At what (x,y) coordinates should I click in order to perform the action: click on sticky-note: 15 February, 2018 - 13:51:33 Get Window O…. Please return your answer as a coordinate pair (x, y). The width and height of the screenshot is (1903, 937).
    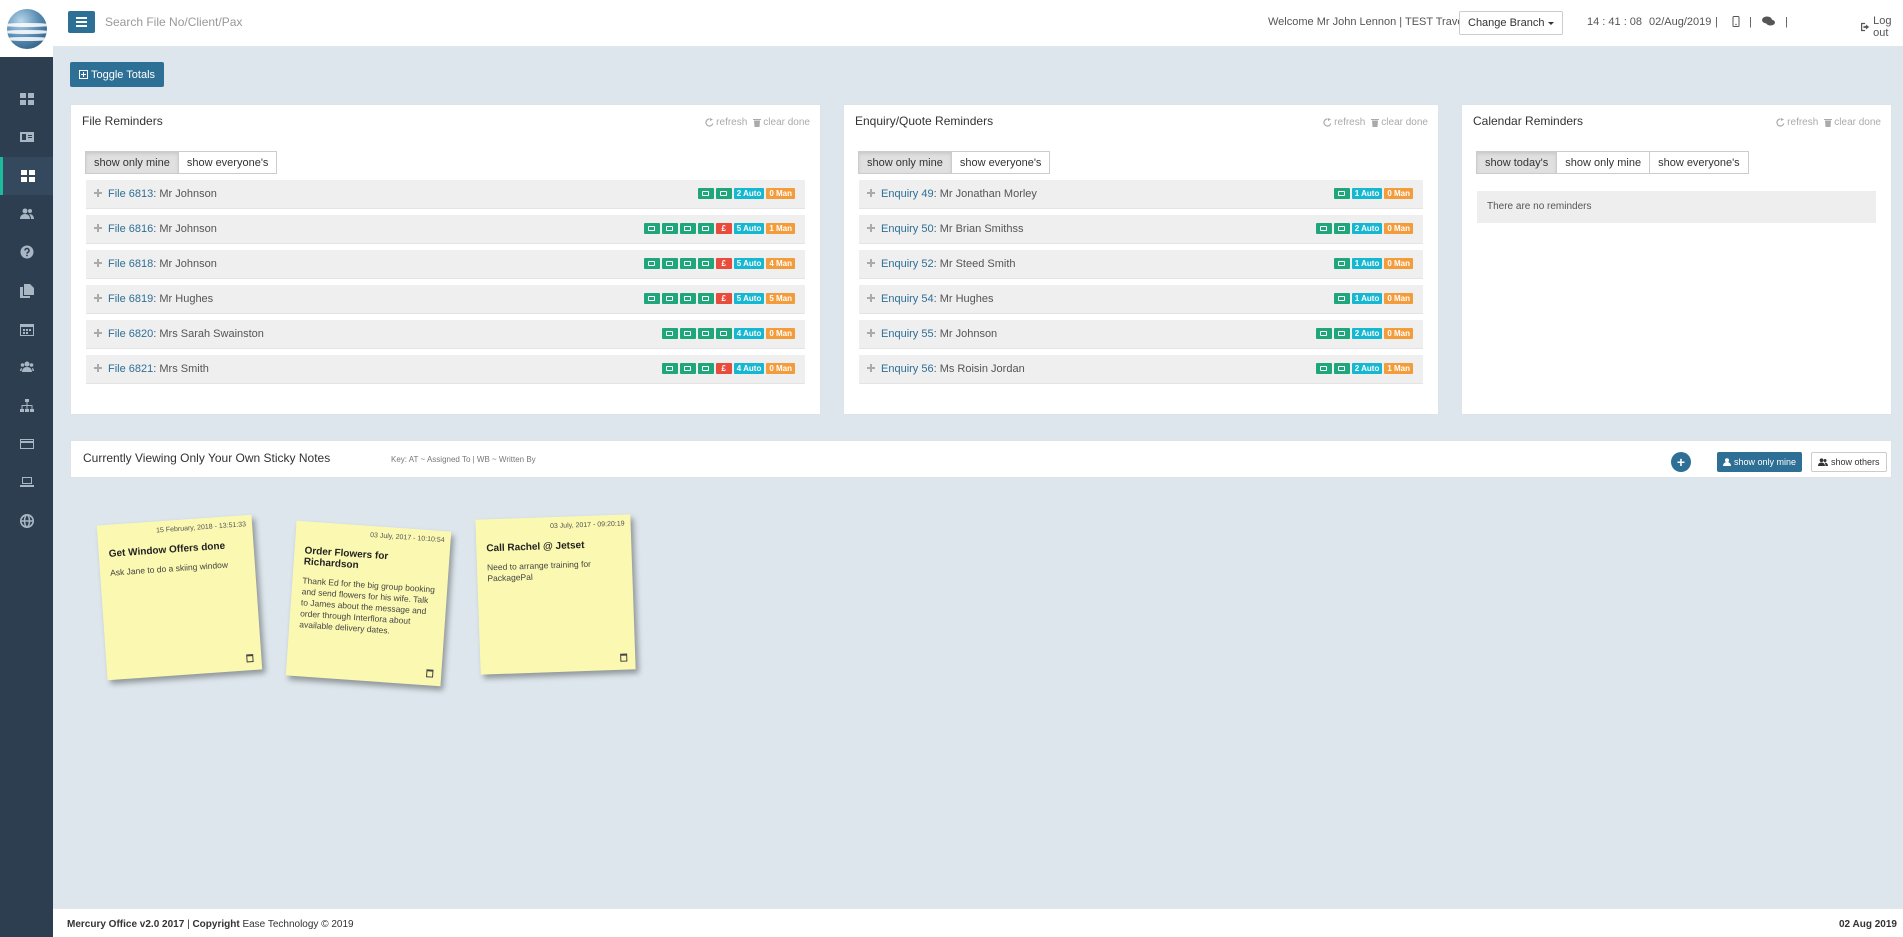
    Looking at the image, I should click on (179, 597).